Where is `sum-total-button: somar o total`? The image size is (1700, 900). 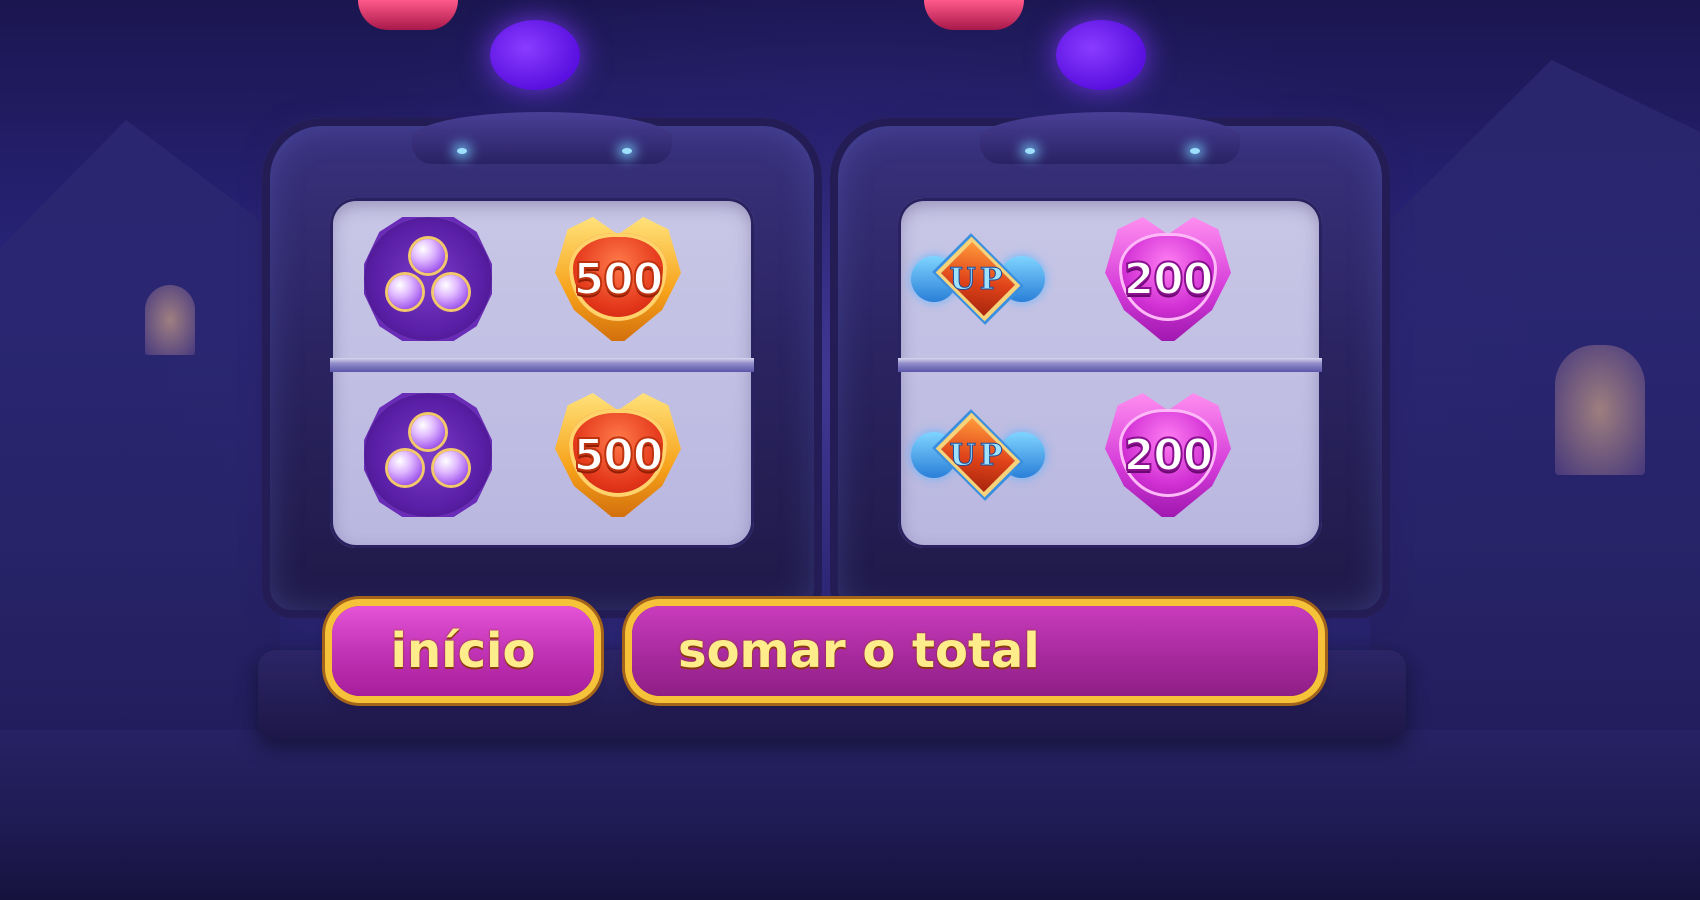 sum-total-button: somar o total is located at coordinates (975, 651).